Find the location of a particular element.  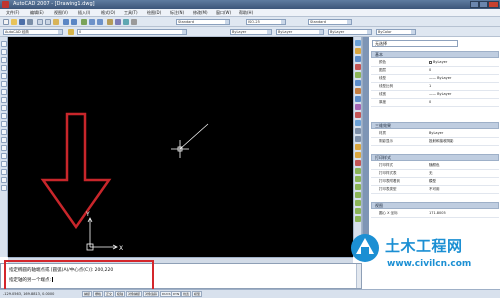

table-style-select: Standard is located at coordinates (330, 22).